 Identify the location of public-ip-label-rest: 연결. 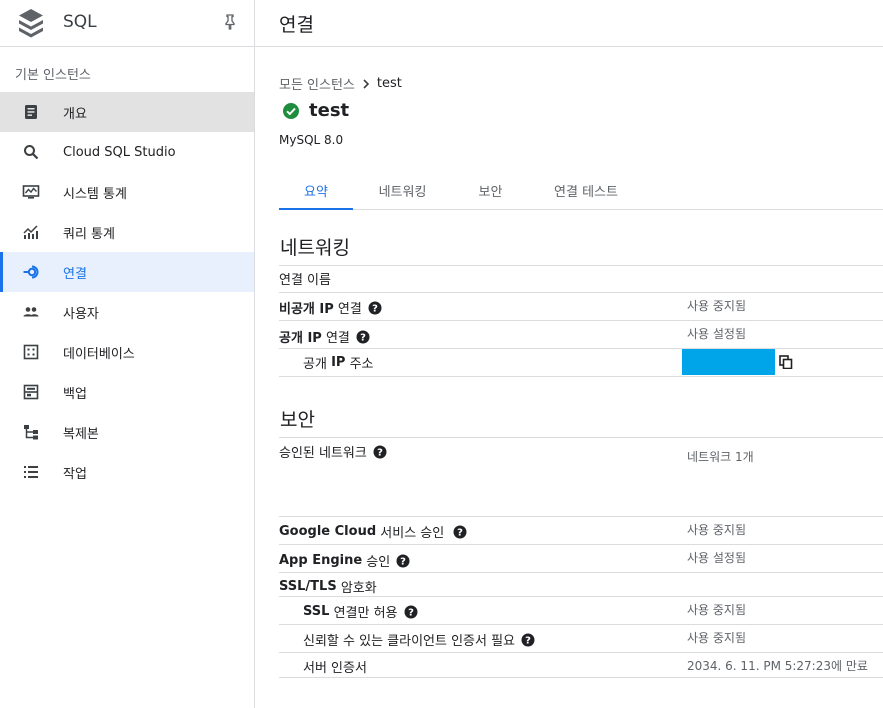
(335, 338).